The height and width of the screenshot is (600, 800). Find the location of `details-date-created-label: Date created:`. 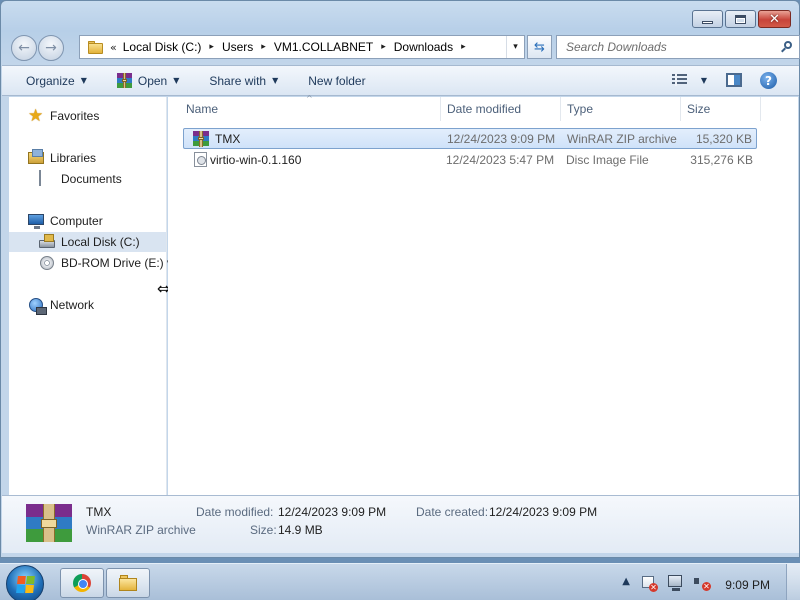

details-date-created-label: Date created: is located at coordinates (452, 512).